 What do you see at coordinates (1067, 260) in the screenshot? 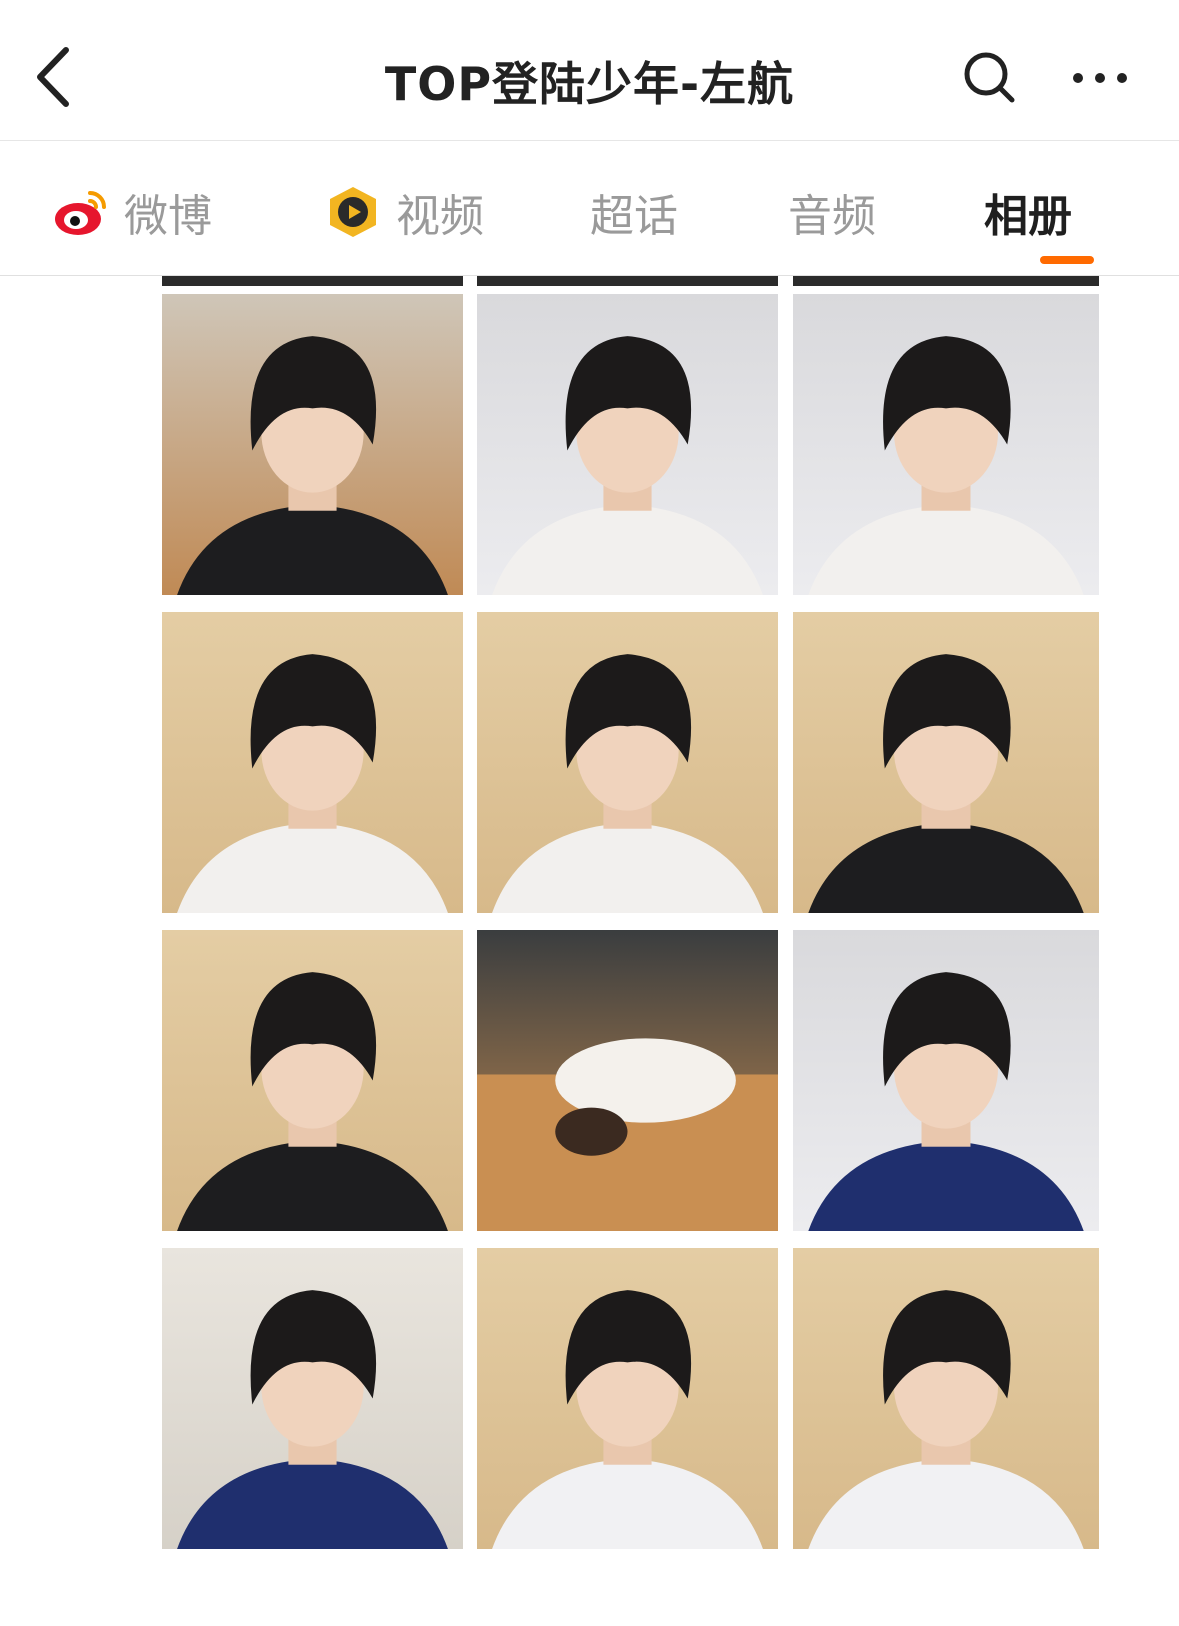
I see `active-tab-indicator` at bounding box center [1067, 260].